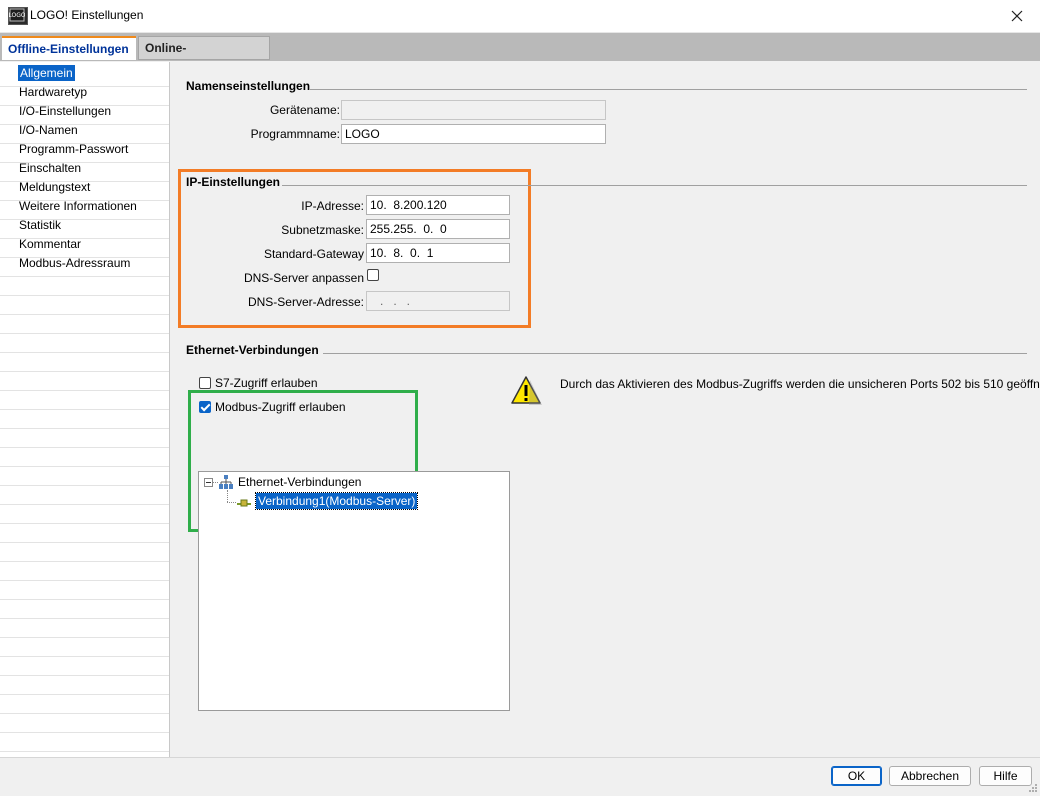  What do you see at coordinates (226, 482) in the screenshot?
I see `network-icon` at bounding box center [226, 482].